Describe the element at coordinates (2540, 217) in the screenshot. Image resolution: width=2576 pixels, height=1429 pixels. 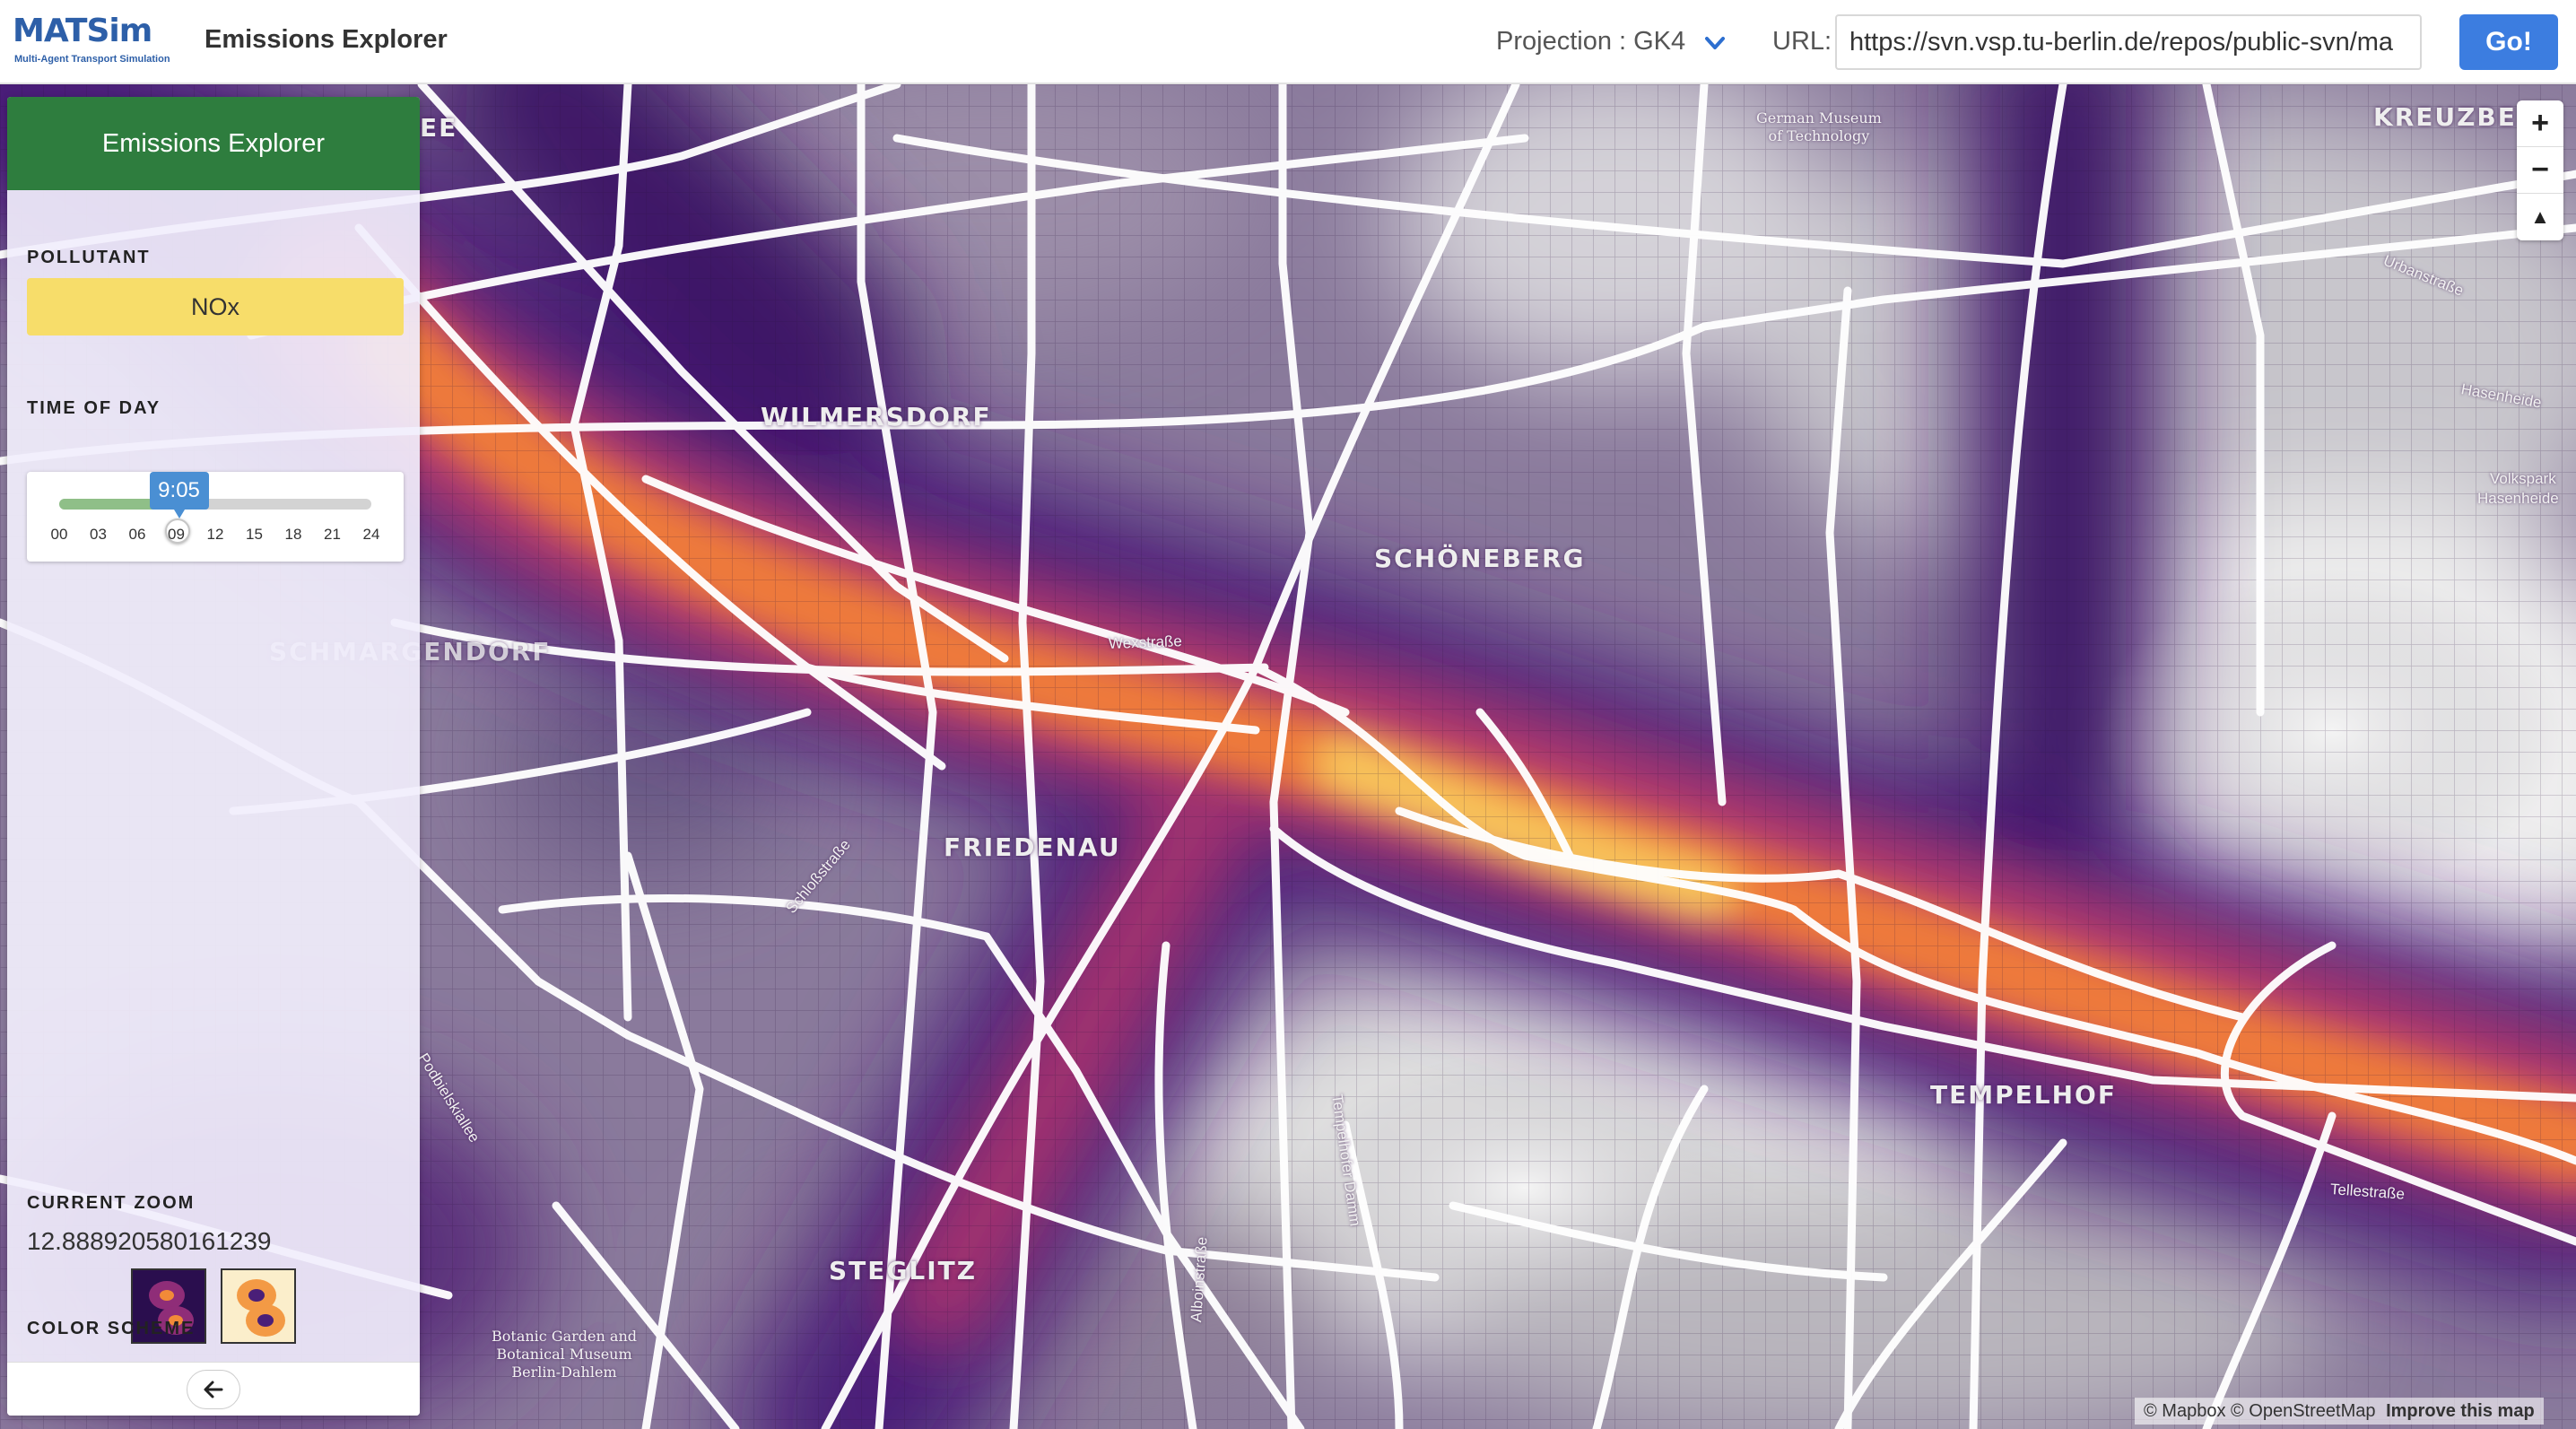
I see `compass-icon: ▲` at that location.